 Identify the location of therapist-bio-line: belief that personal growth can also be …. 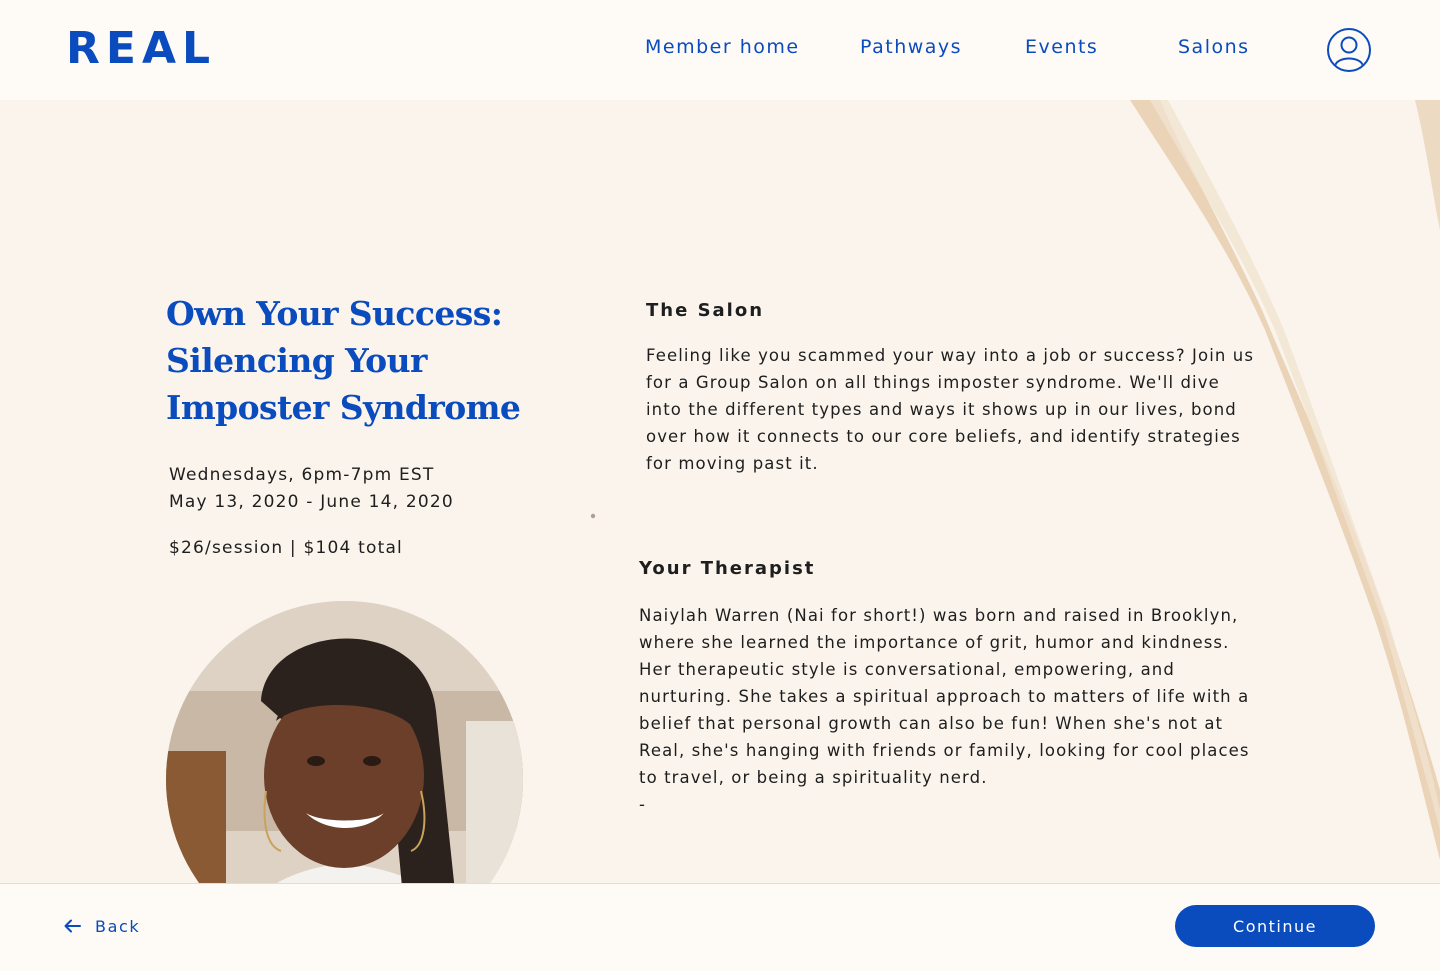
(931, 723).